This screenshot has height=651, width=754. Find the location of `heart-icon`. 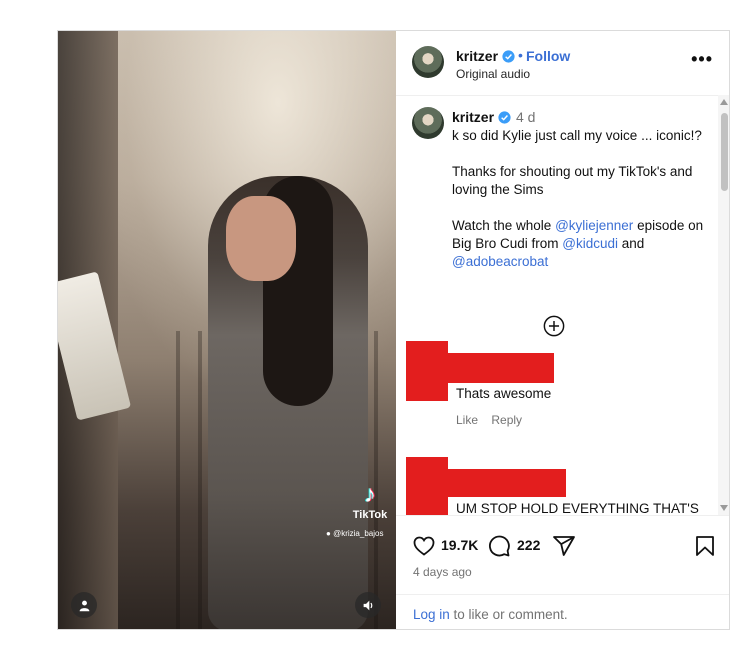

heart-icon is located at coordinates (424, 546).